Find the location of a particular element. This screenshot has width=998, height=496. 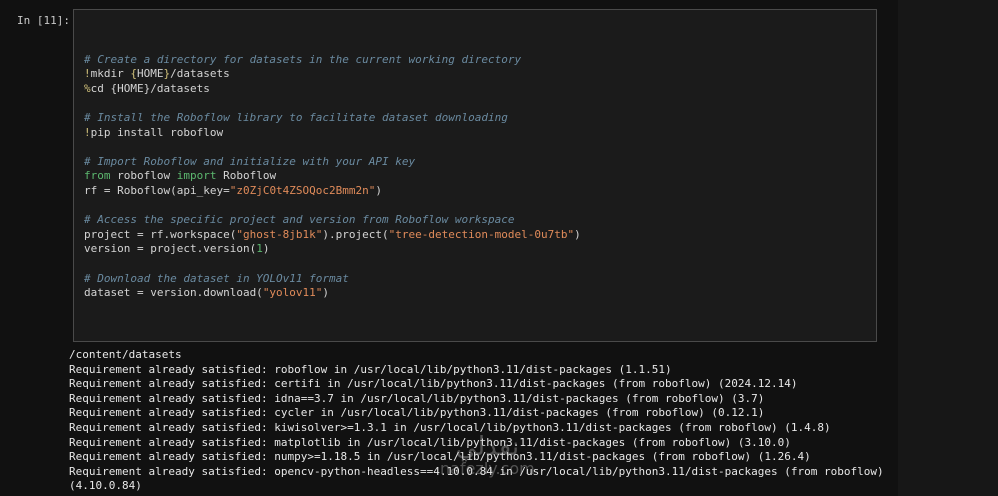

code-line: from roboflow import Roboflow is located at coordinates (332, 176).